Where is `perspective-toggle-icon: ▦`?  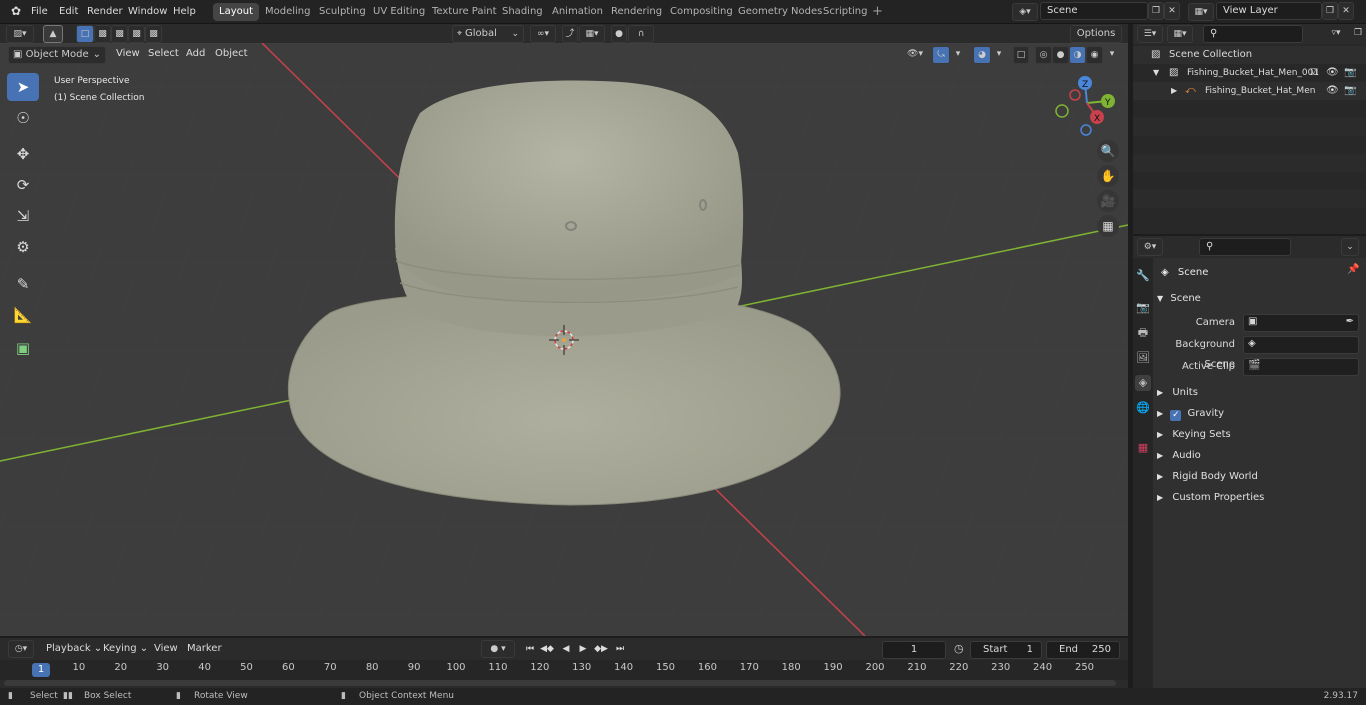
perspective-toggle-icon: ▦ is located at coordinates (1108, 226).